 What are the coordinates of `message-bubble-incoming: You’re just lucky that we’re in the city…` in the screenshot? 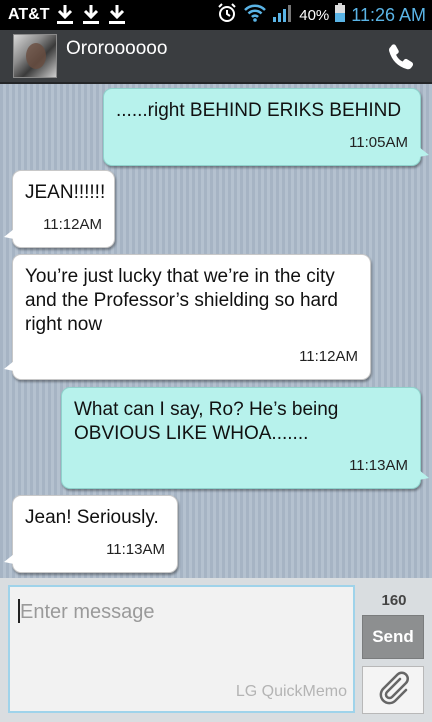 It's located at (187, 317).